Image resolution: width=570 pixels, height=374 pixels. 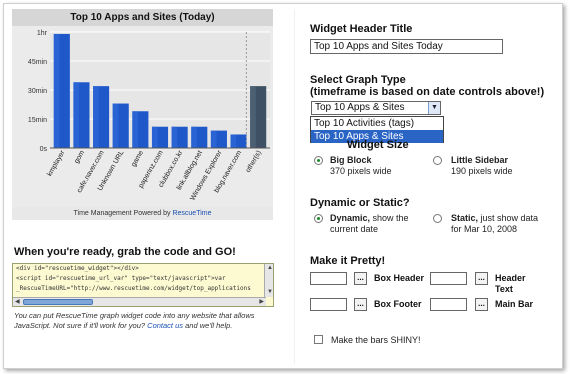 What do you see at coordinates (318, 218) in the screenshot?
I see `dynamic-radio` at bounding box center [318, 218].